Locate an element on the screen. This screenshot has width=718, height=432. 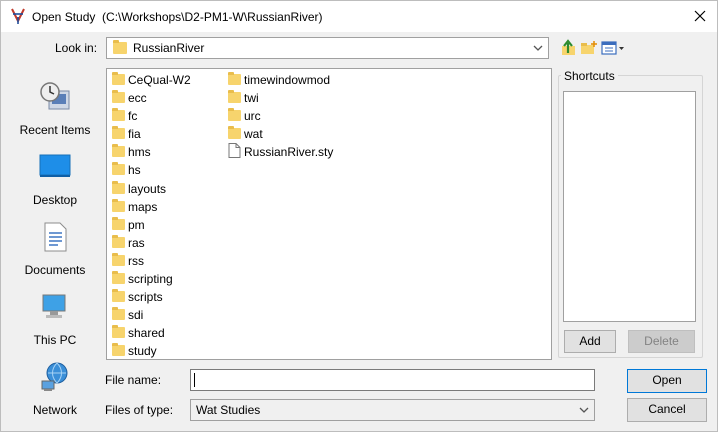
file-name: ras is located at coordinates (136, 242).